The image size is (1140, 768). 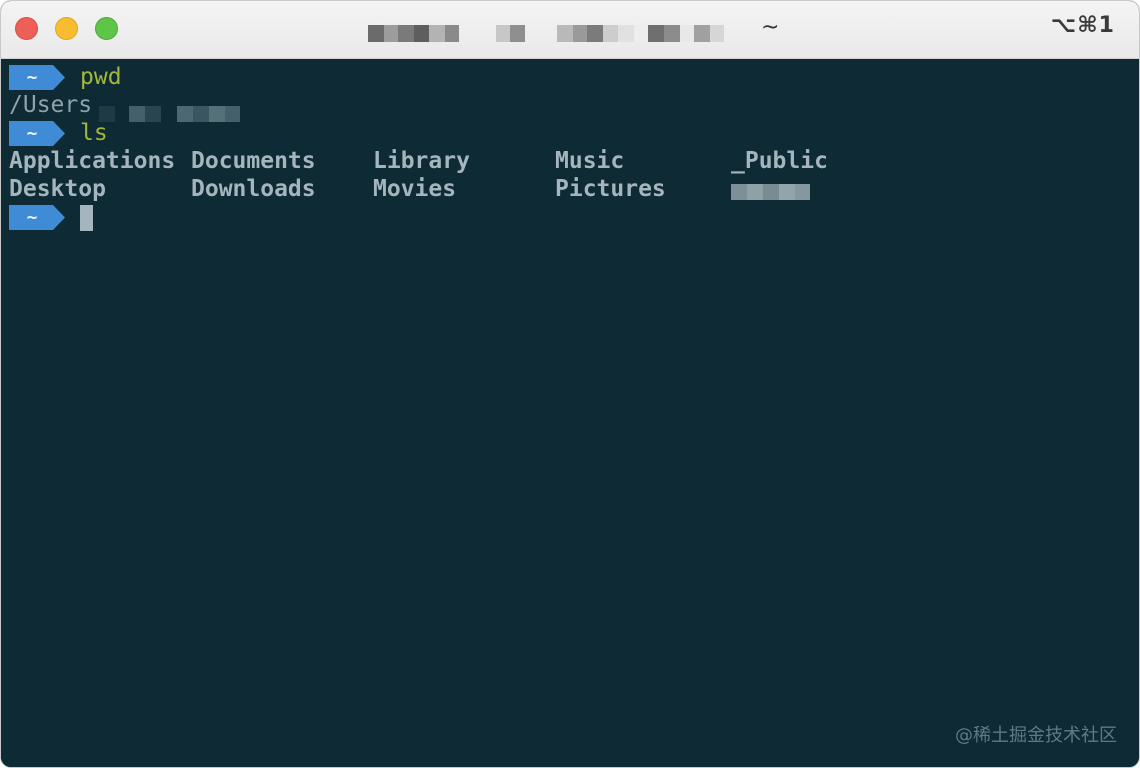 I want to click on ls-entry: Documents, so click(x=253, y=161).